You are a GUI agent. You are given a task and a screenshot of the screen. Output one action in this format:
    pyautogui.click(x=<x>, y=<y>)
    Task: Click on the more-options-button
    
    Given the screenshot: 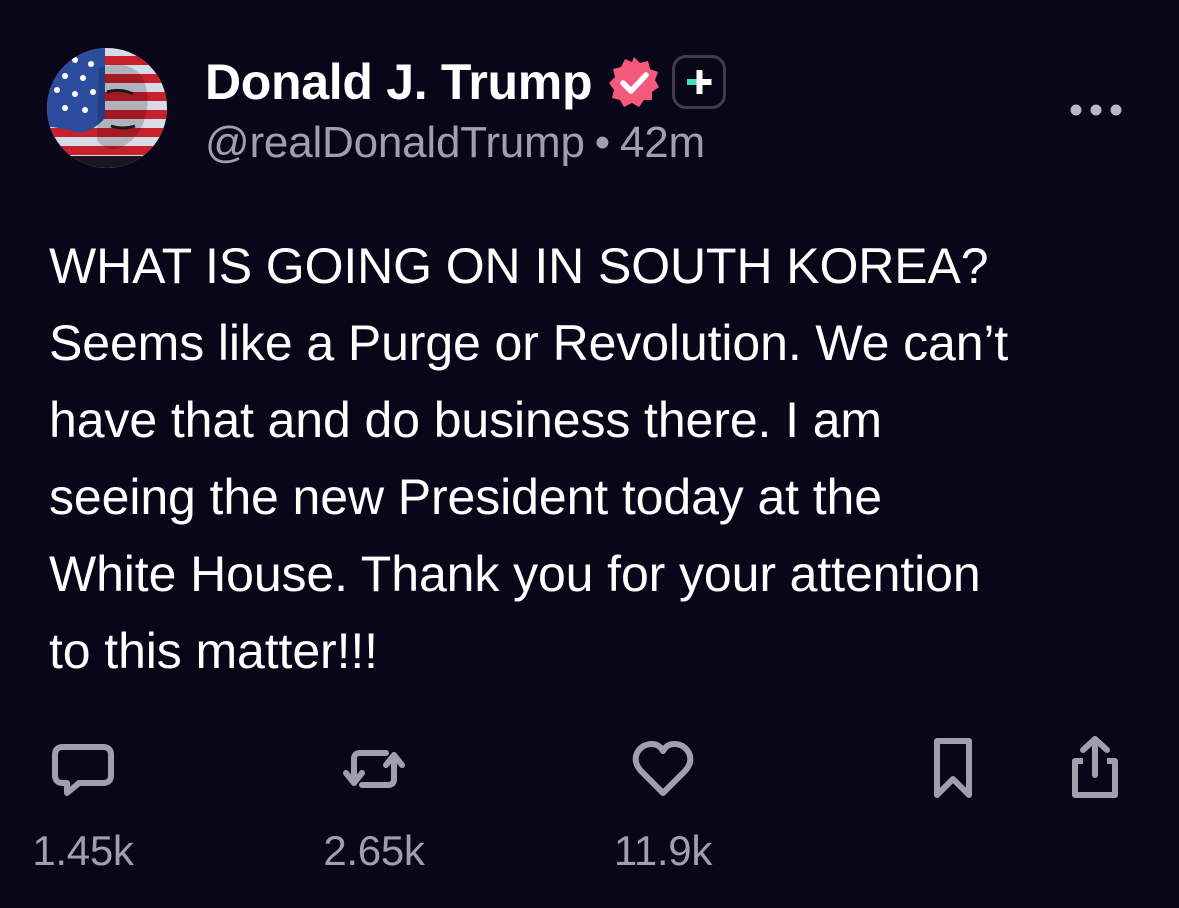 What is the action you would take?
    pyautogui.click(x=1096, y=110)
    